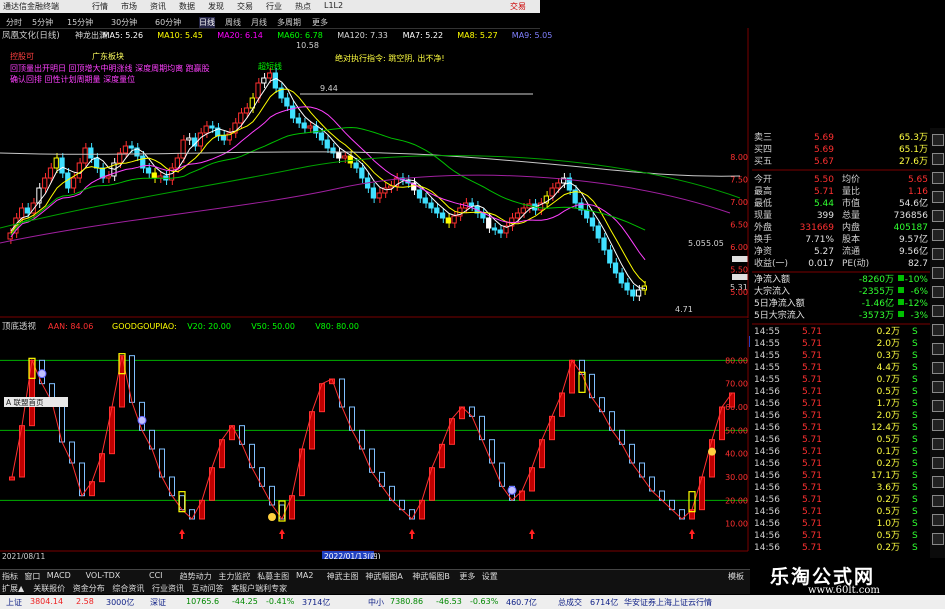  Describe the element at coordinates (129, 6) in the screenshot. I see `top-menu-item: 市场` at that location.